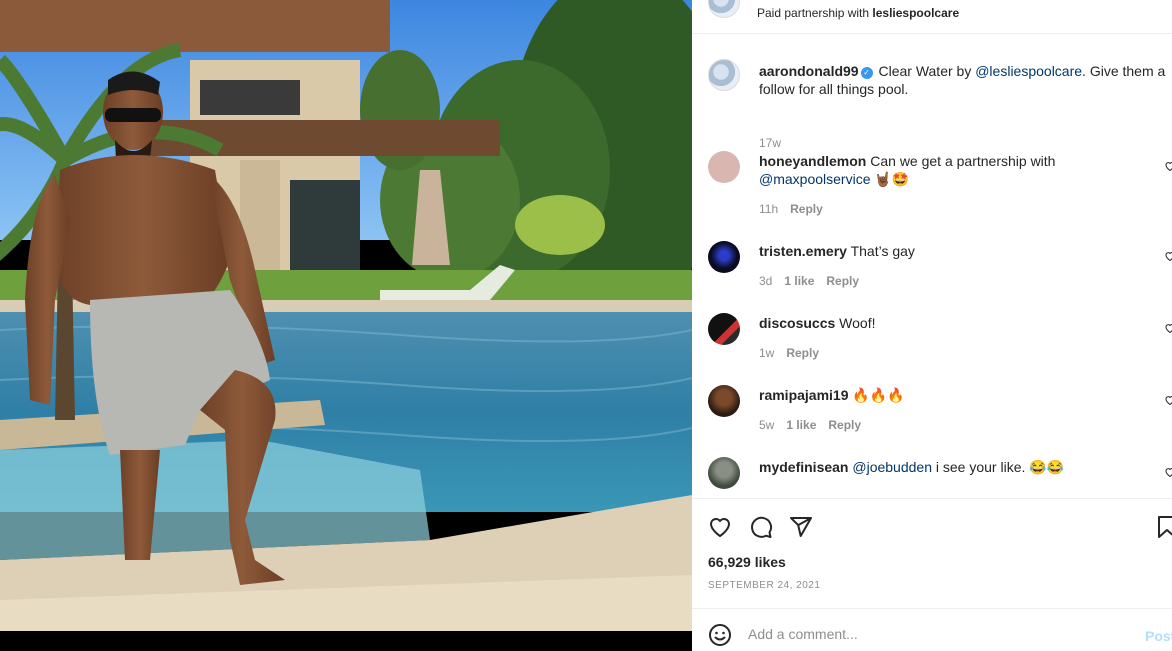 The width and height of the screenshot is (1172, 651). What do you see at coordinates (768, 209) in the screenshot?
I see `comment-time: 11h` at bounding box center [768, 209].